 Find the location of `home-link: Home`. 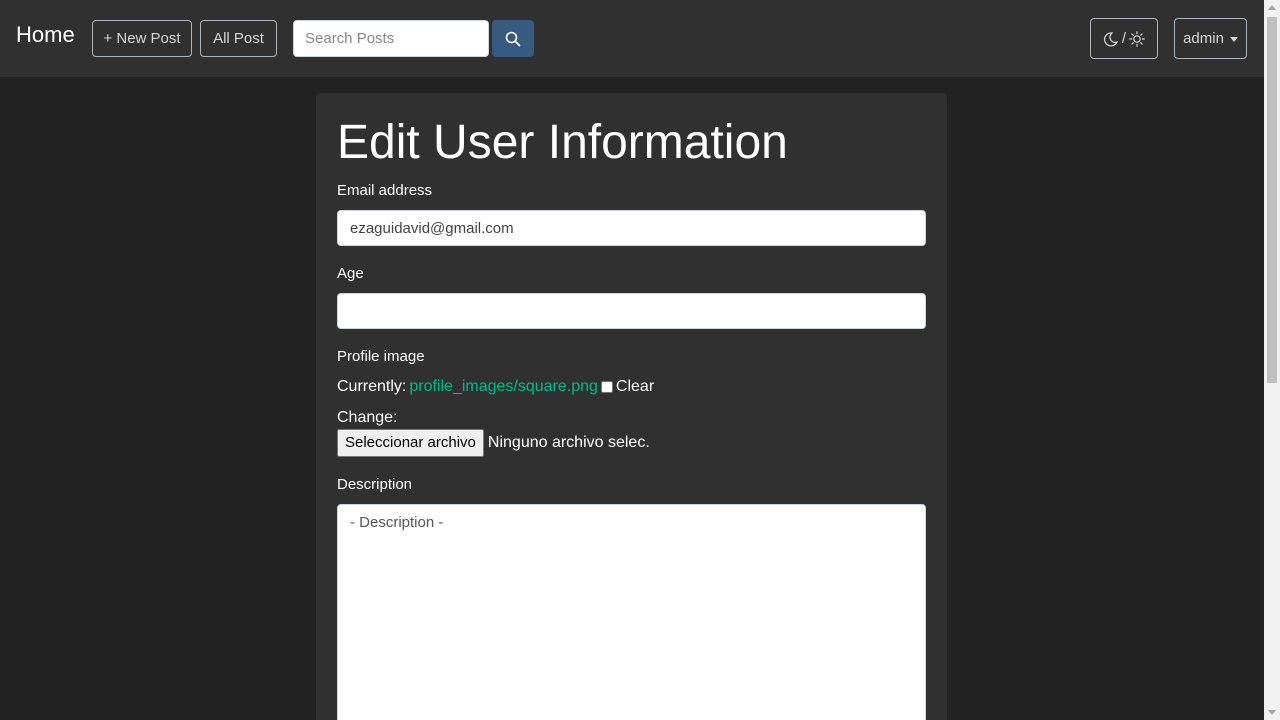

home-link: Home is located at coordinates (45, 35).